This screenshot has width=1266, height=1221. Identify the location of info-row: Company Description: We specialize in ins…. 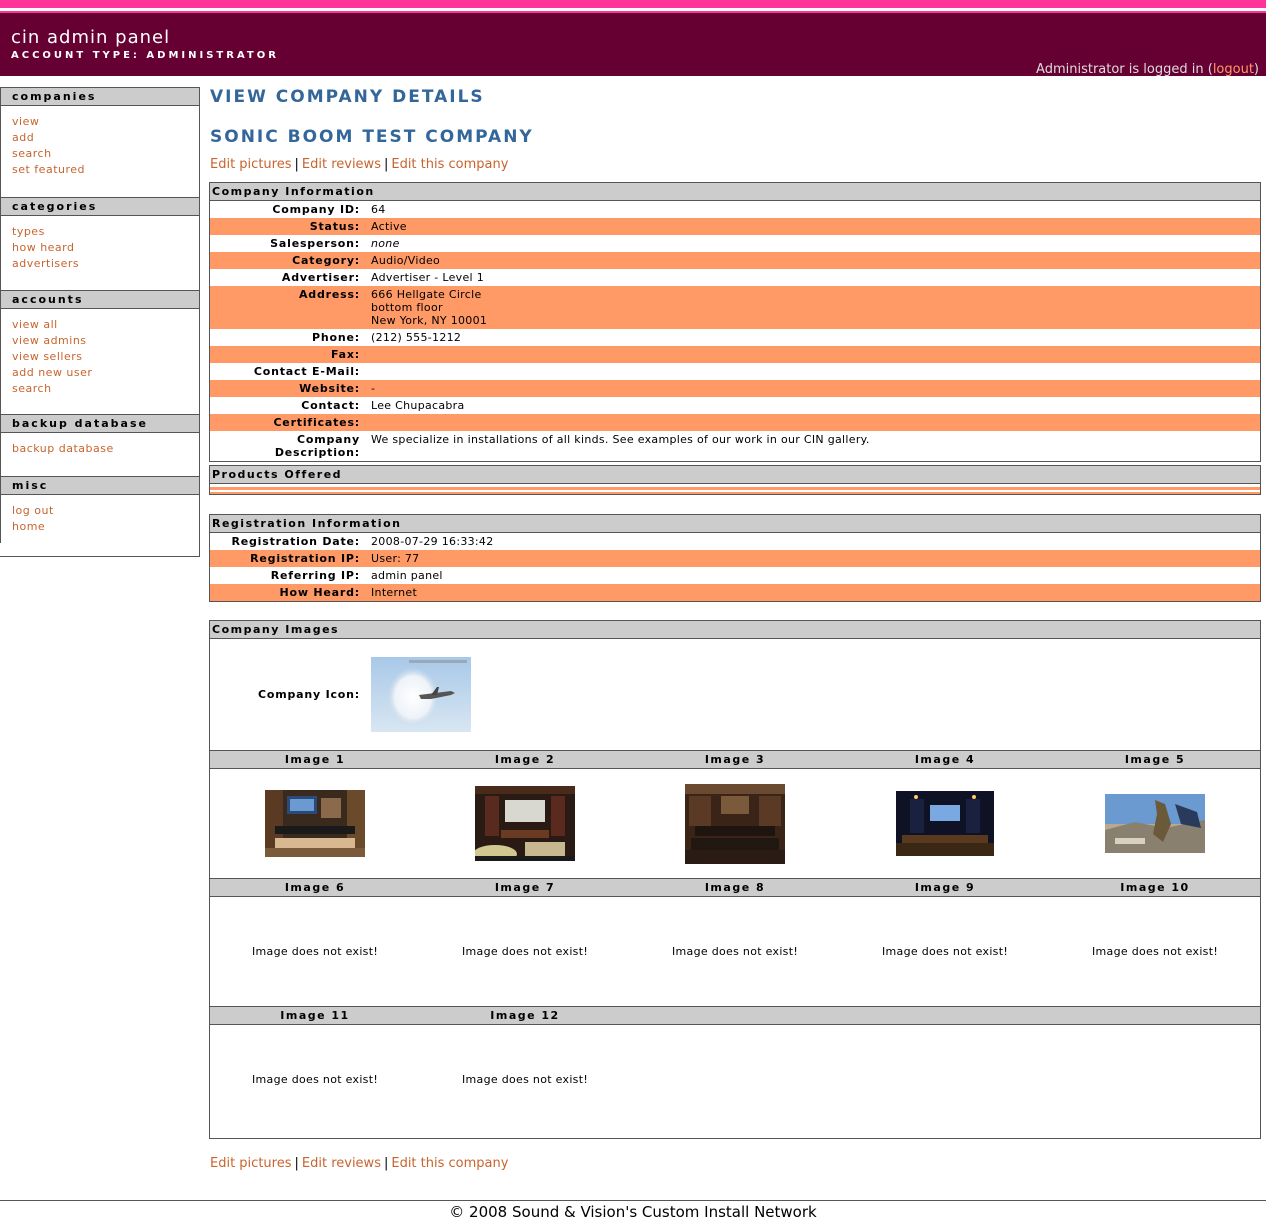
(735, 446).